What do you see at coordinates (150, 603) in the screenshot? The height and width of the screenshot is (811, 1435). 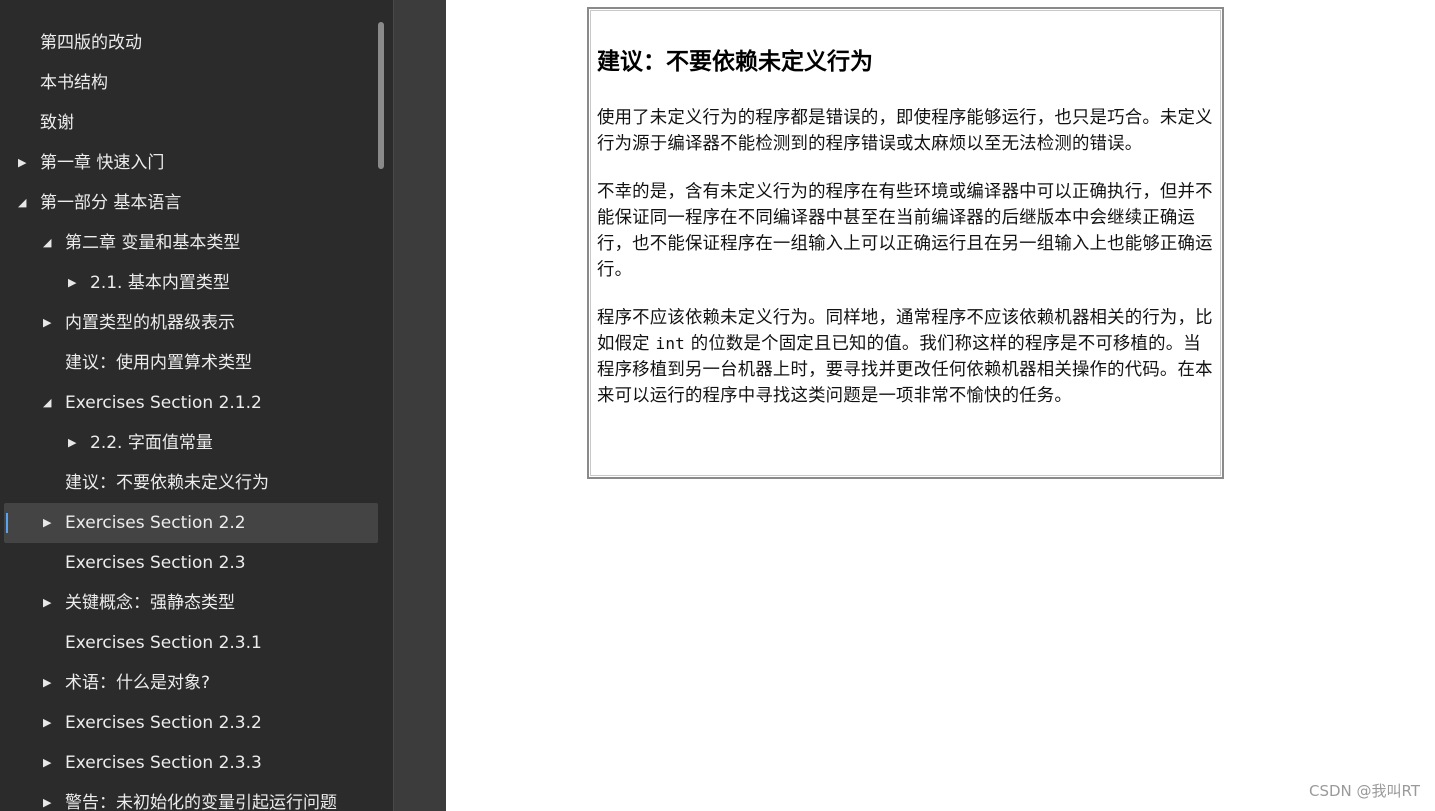 I see `toc-item-label: 关键概念：强静态类型` at bounding box center [150, 603].